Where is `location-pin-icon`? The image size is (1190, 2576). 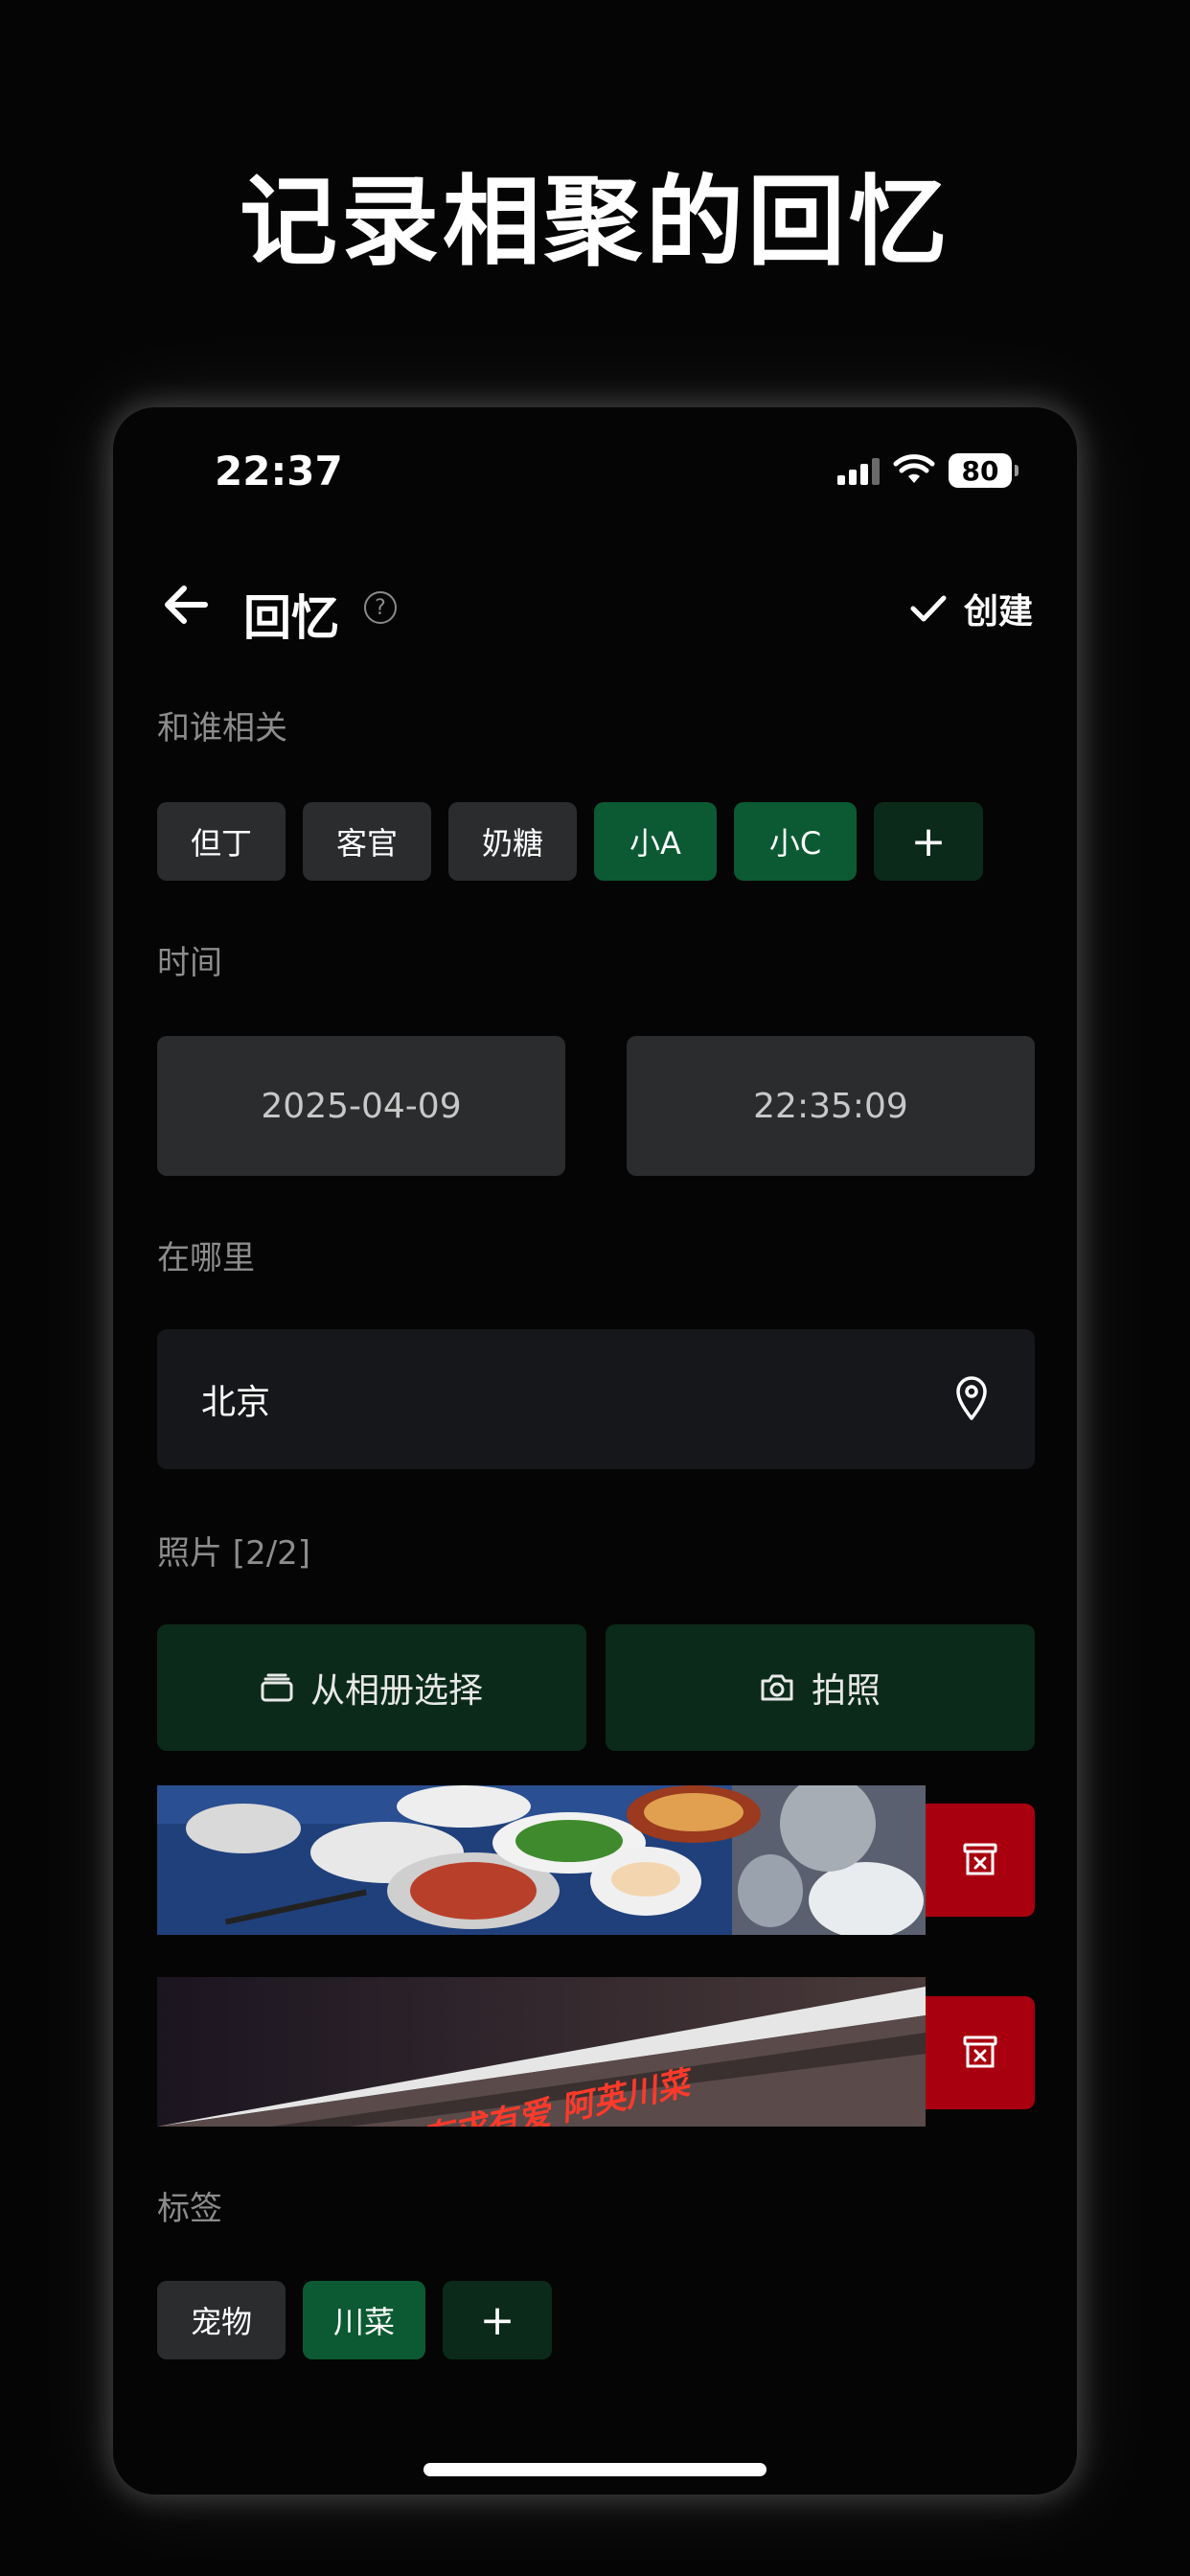 location-pin-icon is located at coordinates (972, 1398).